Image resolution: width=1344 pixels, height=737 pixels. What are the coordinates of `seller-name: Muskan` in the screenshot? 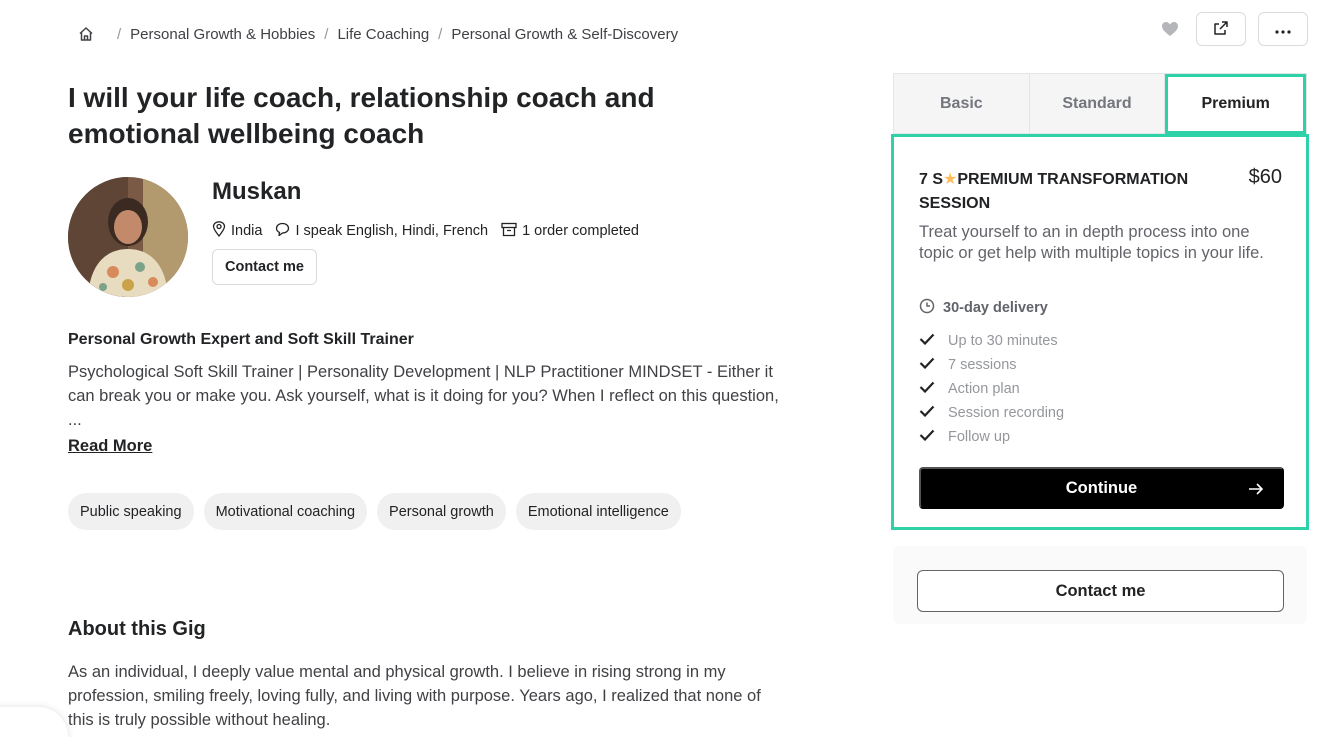 It's located at (256, 192).